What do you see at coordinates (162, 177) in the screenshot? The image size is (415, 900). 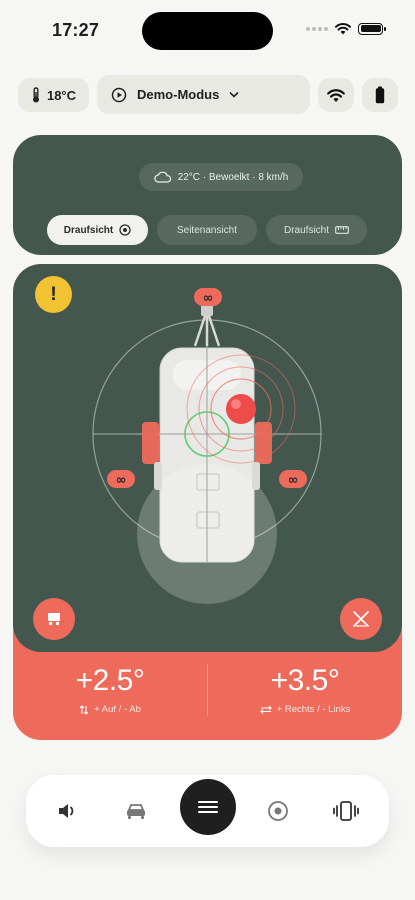 I see `cloud-icon` at bounding box center [162, 177].